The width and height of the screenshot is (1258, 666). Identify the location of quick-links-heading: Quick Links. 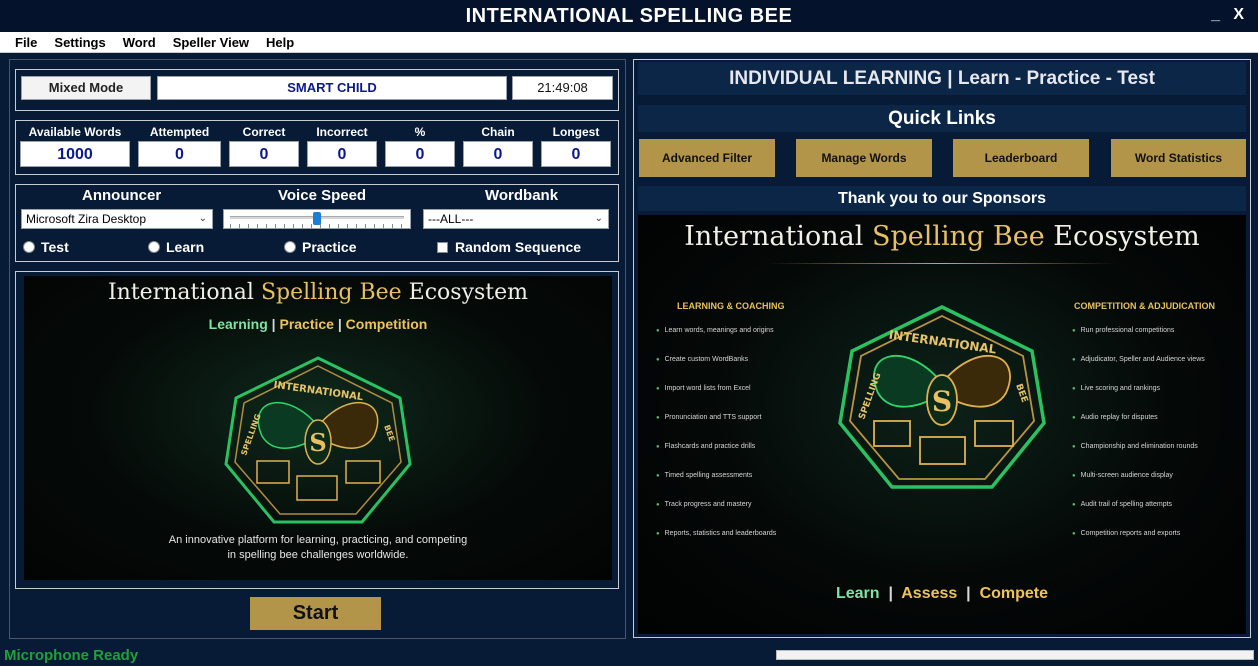
(942, 118).